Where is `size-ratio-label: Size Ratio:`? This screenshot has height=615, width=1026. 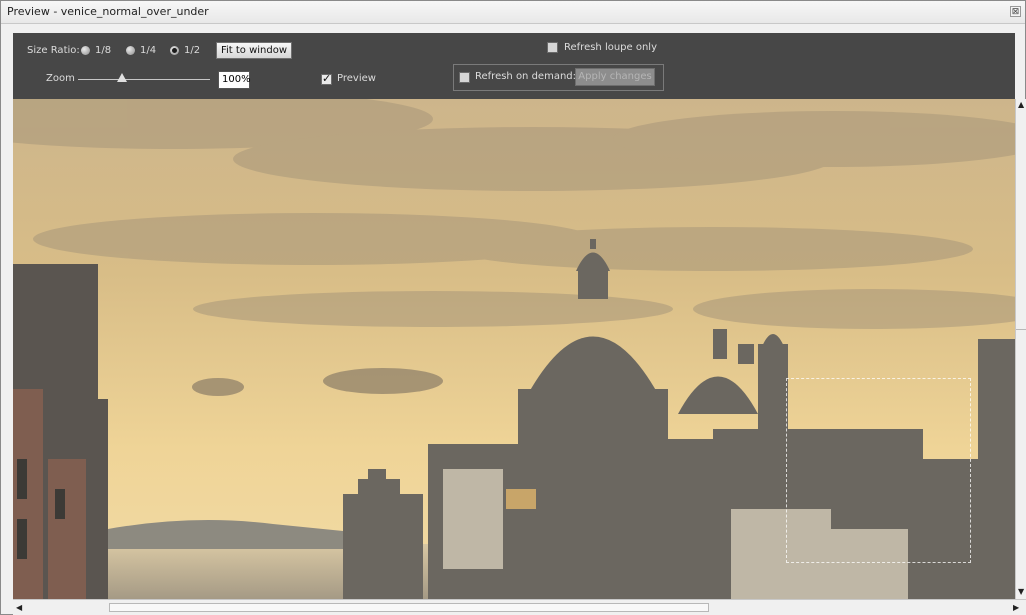 size-ratio-label: Size Ratio: is located at coordinates (53, 50).